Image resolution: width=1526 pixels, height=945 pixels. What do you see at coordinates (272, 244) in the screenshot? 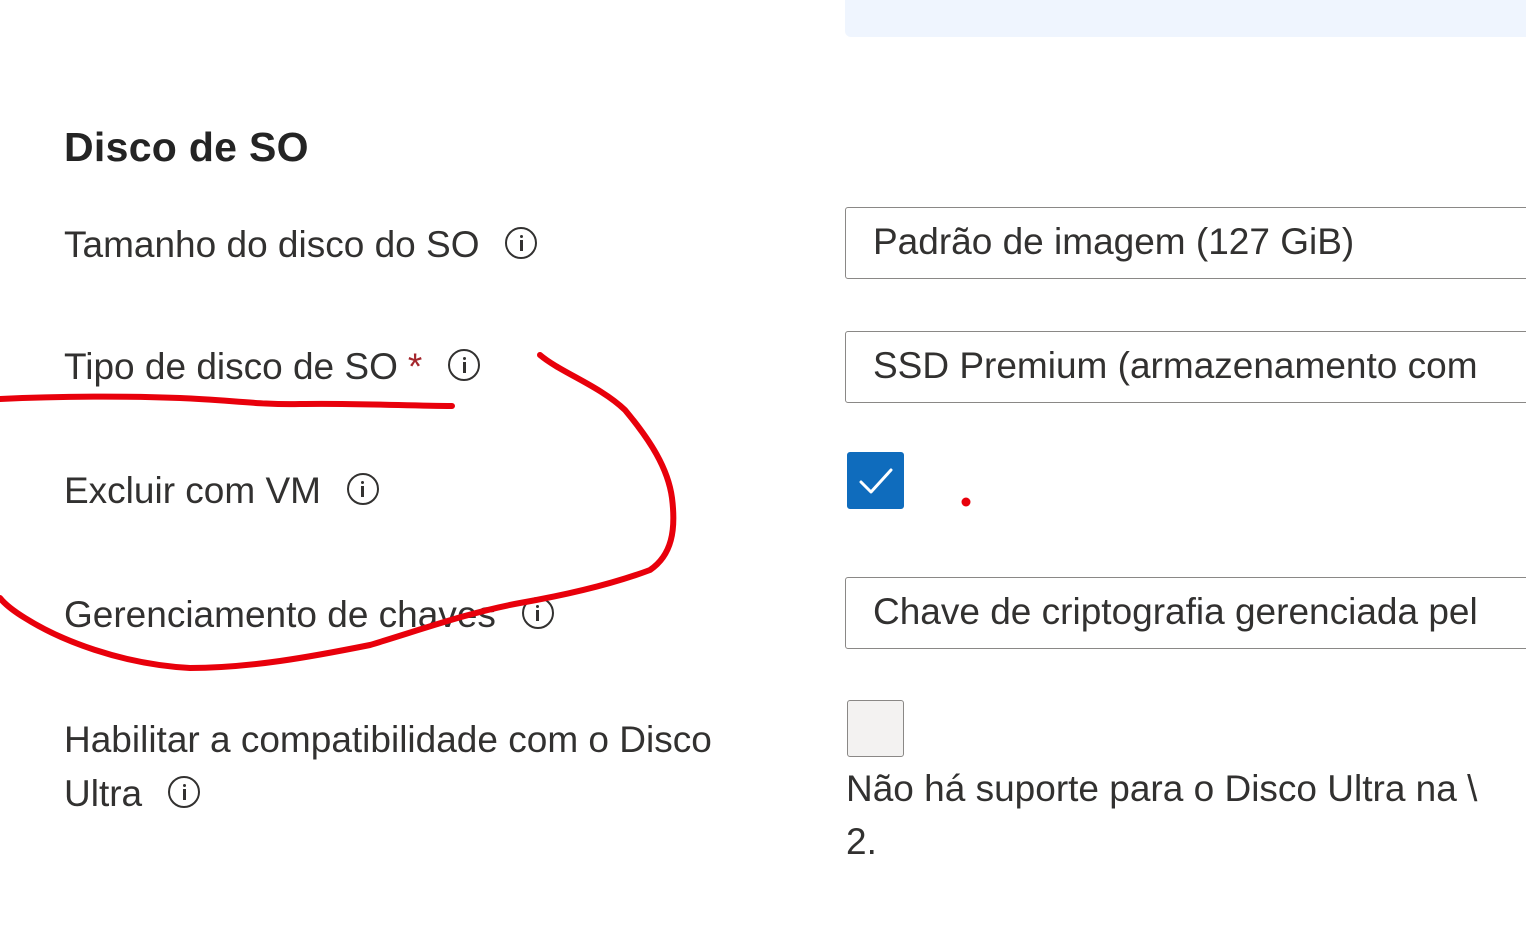
I see `os-disk-size-label: Tamanho do disco do SO` at bounding box center [272, 244].